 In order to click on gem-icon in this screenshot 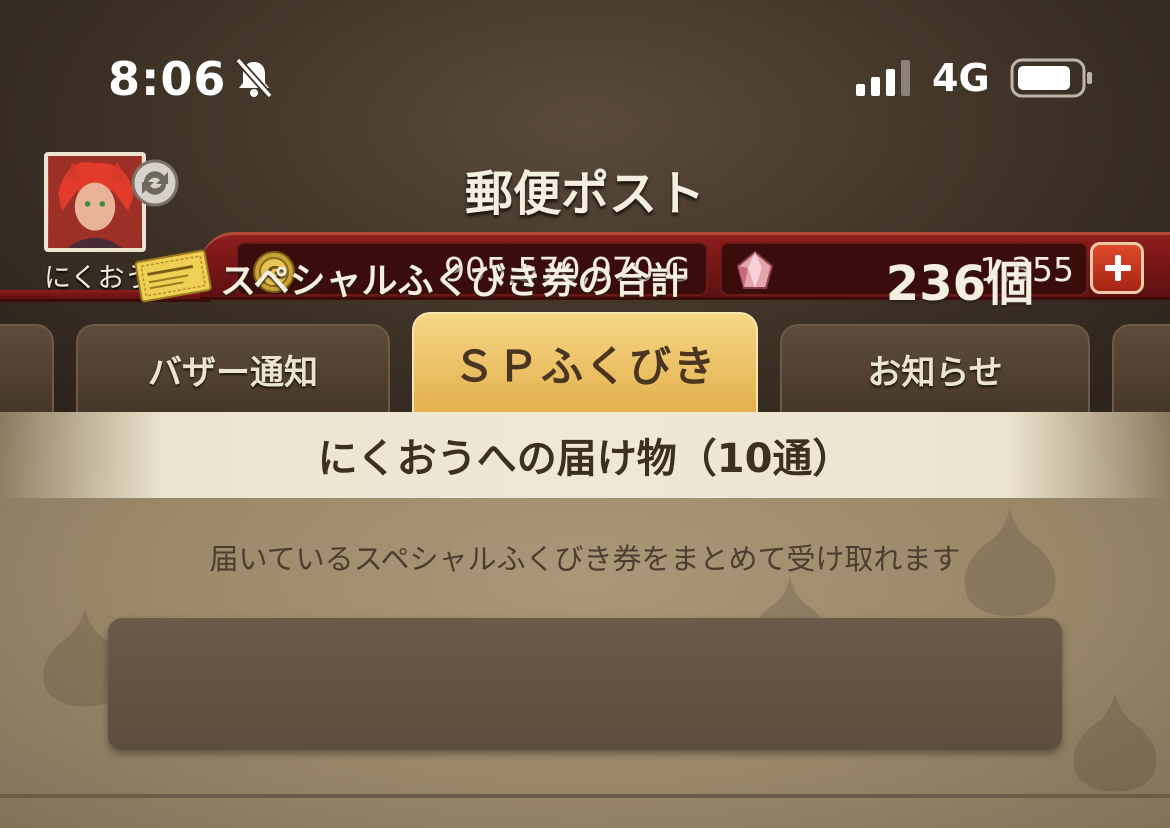, I will do `click(755, 269)`.